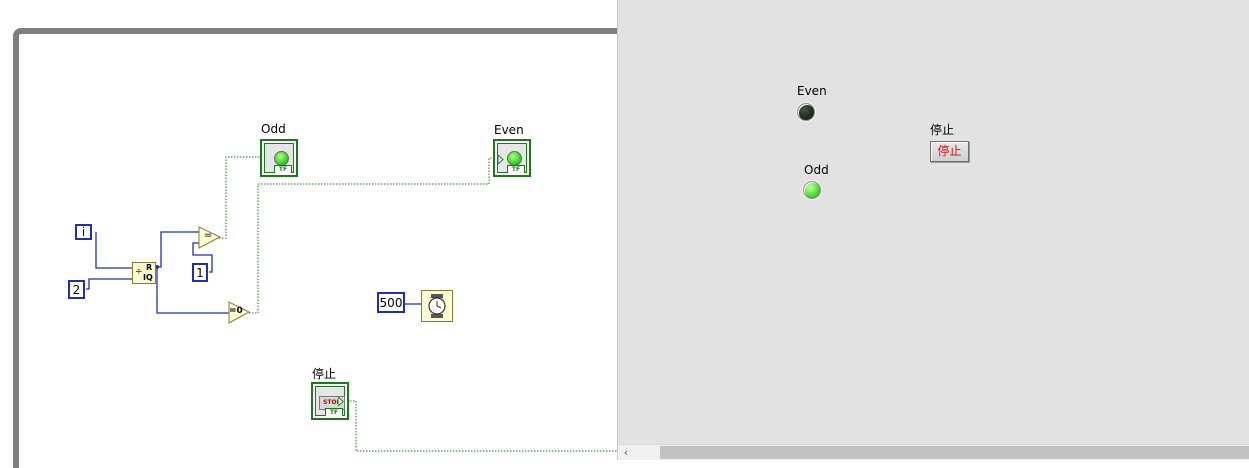  Describe the element at coordinates (482, 426) in the screenshot. I see `wire-stop` at that location.